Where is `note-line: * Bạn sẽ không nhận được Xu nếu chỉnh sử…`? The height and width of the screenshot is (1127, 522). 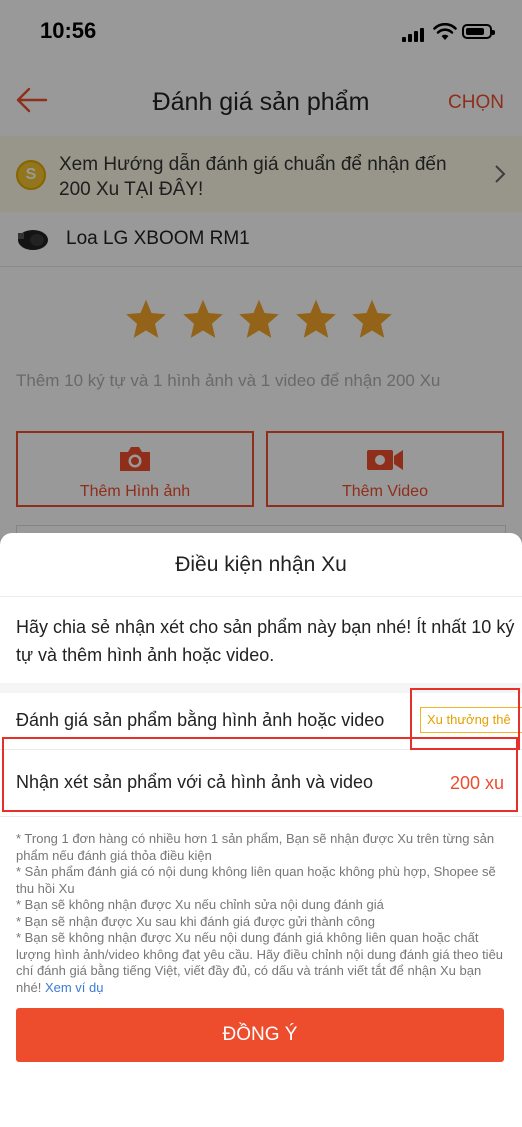 note-line: * Bạn sẽ không nhận được Xu nếu chỉnh sử… is located at coordinates (200, 904).